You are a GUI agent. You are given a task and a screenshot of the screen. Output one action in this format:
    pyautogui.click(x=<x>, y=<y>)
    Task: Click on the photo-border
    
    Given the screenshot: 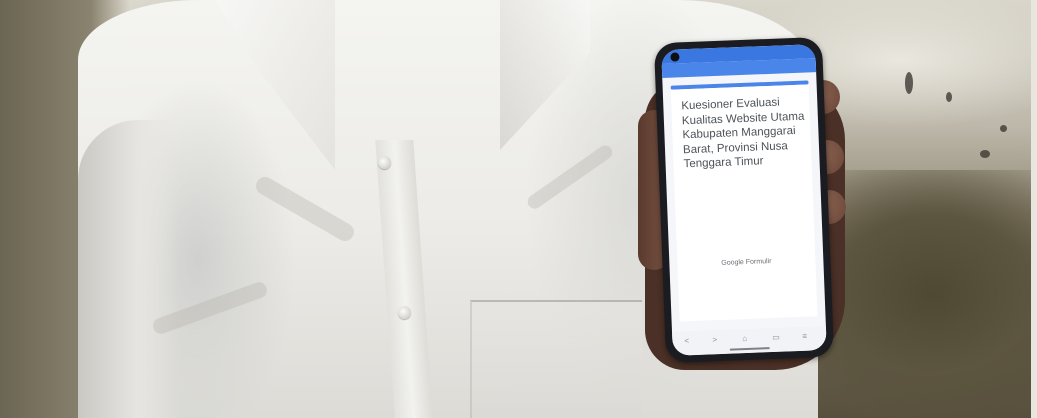 What is the action you would take?
    pyautogui.click(x=1034, y=209)
    